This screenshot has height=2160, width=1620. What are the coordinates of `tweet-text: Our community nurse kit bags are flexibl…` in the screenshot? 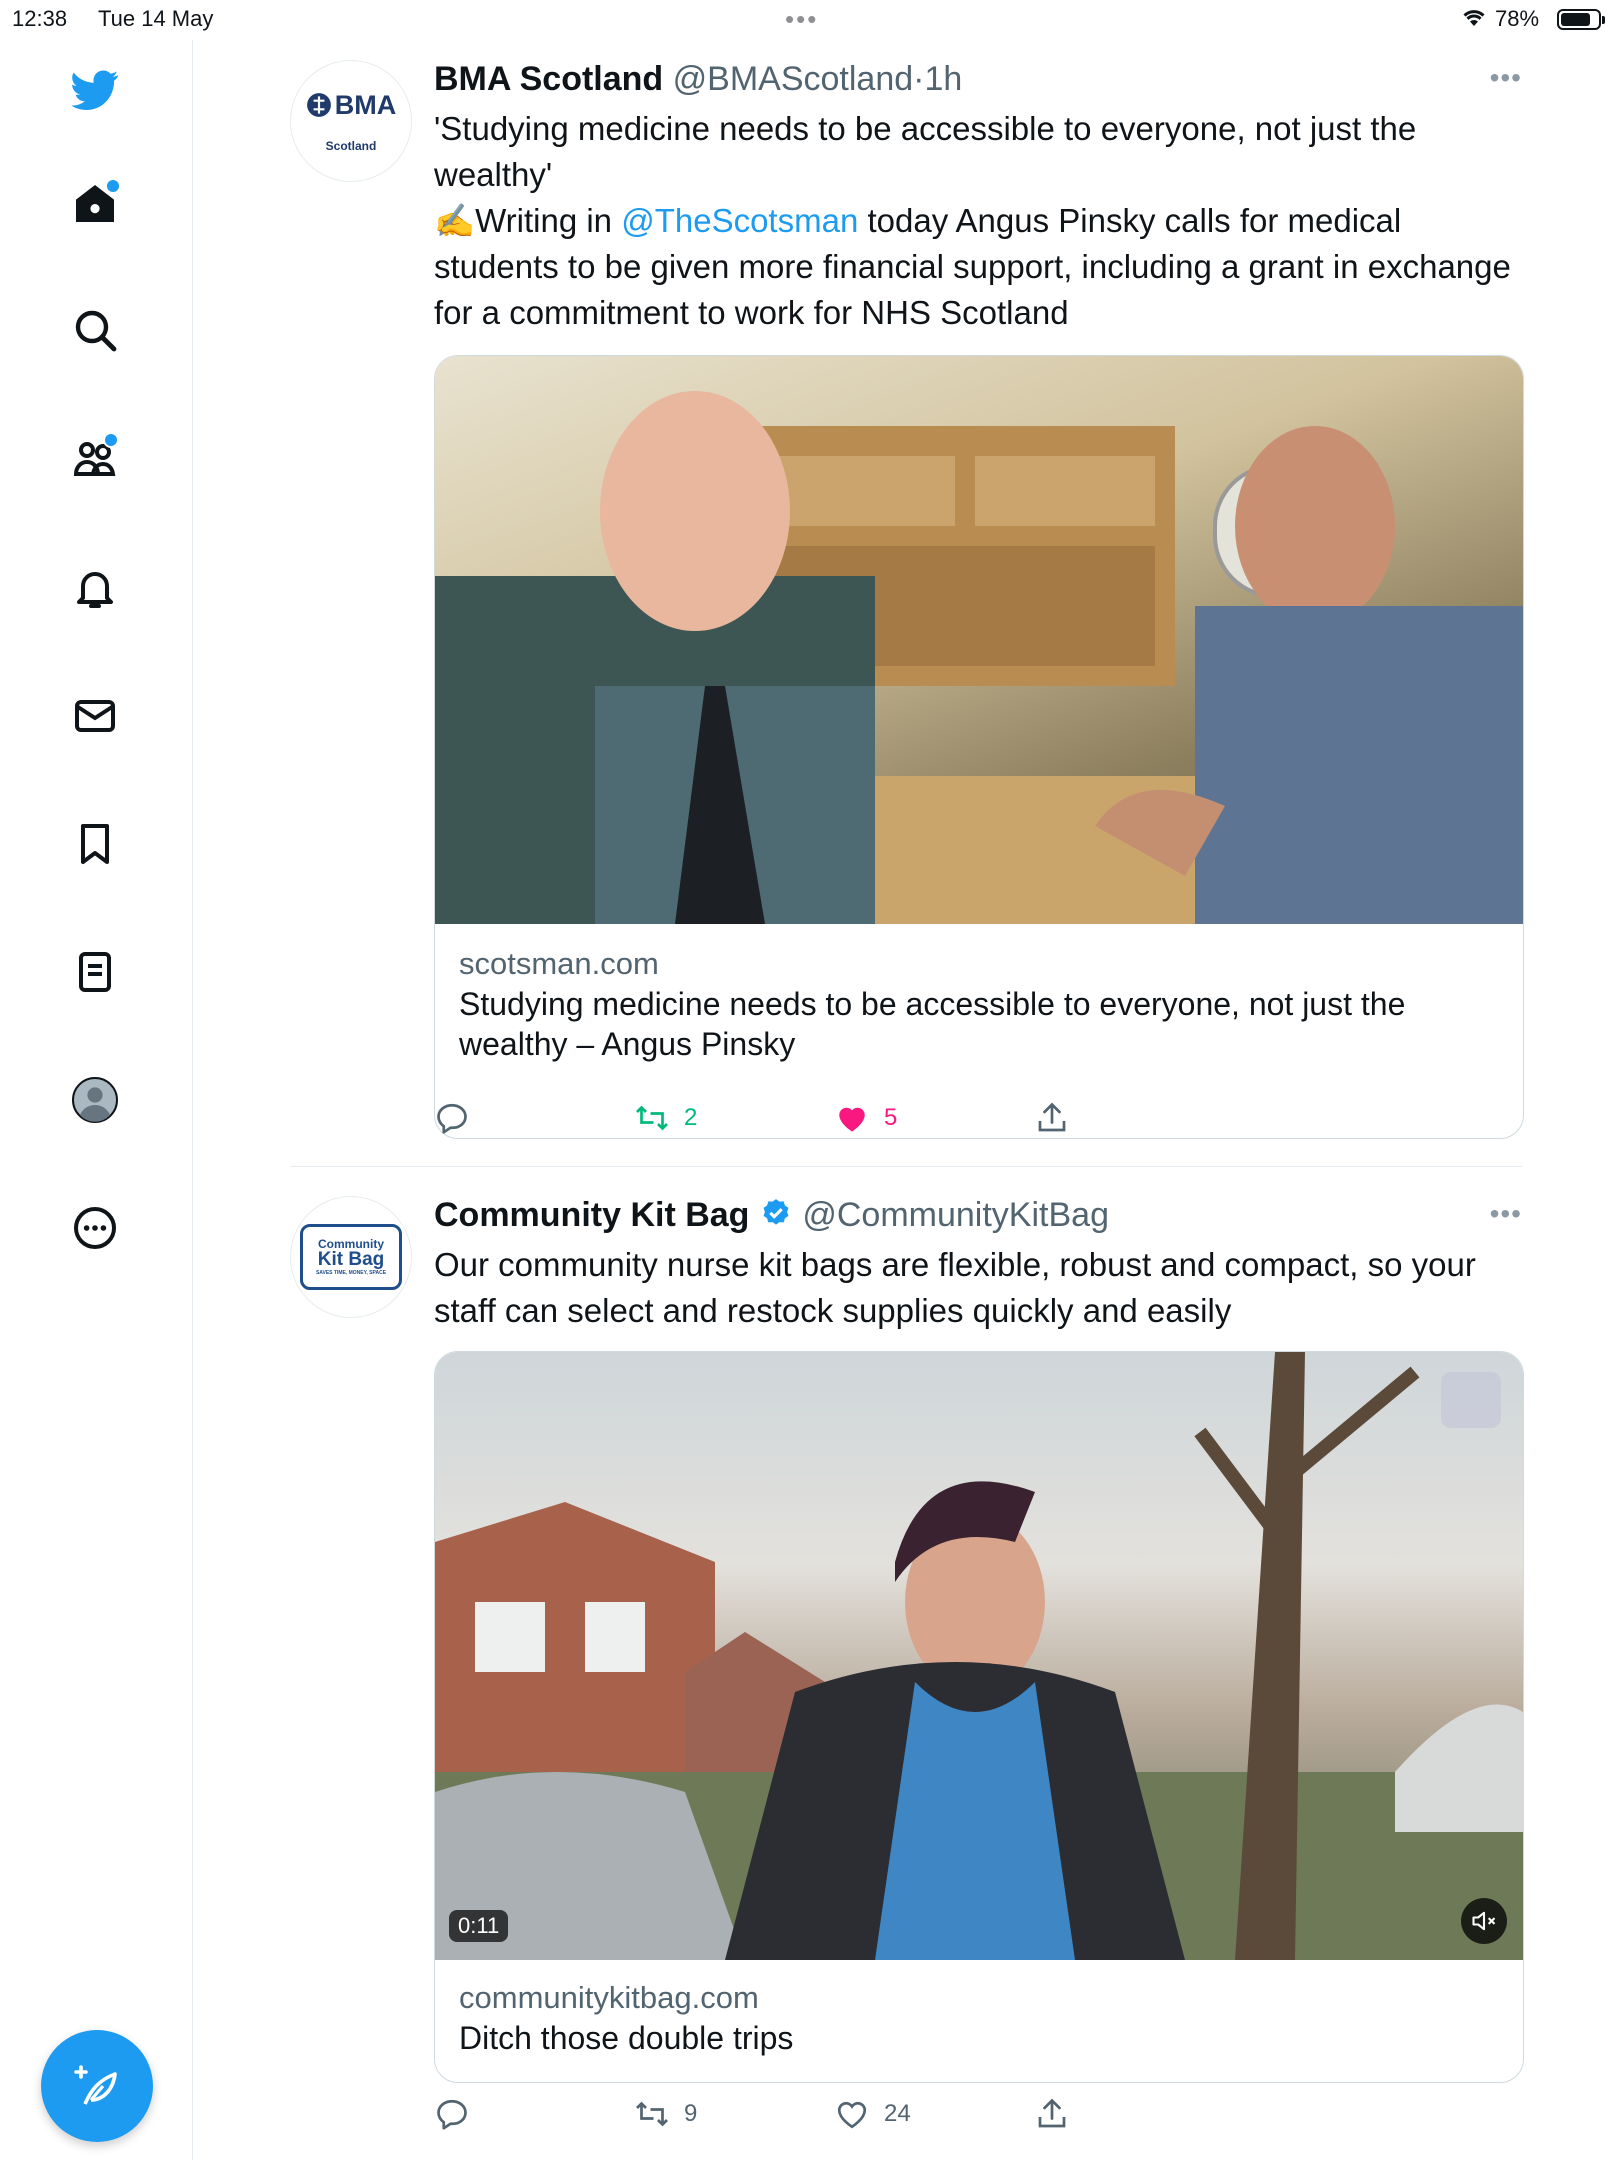 It's located at (955, 1287).